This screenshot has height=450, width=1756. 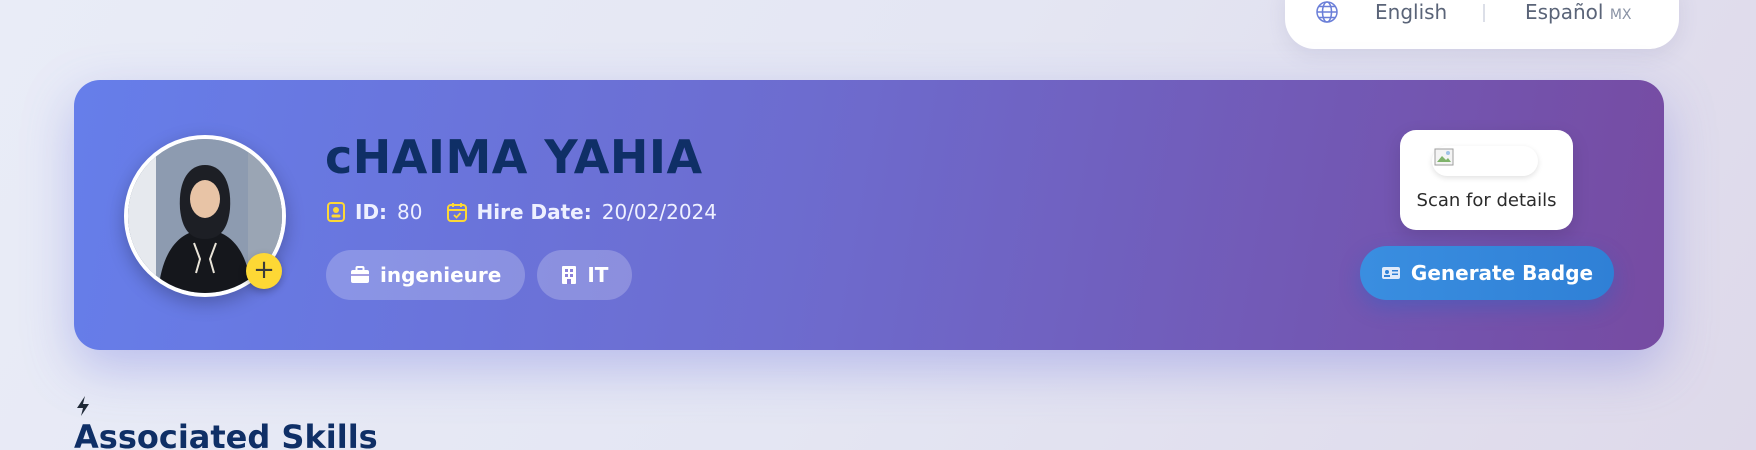 What do you see at coordinates (205, 216) in the screenshot?
I see `avatar-container: +` at bounding box center [205, 216].